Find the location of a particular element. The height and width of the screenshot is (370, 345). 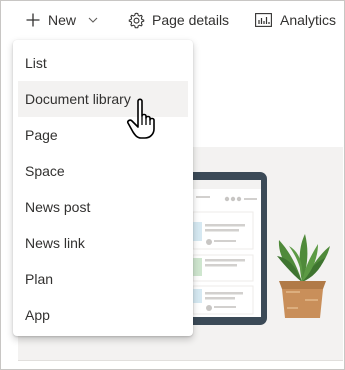

bar-chart-icon is located at coordinates (263, 20).